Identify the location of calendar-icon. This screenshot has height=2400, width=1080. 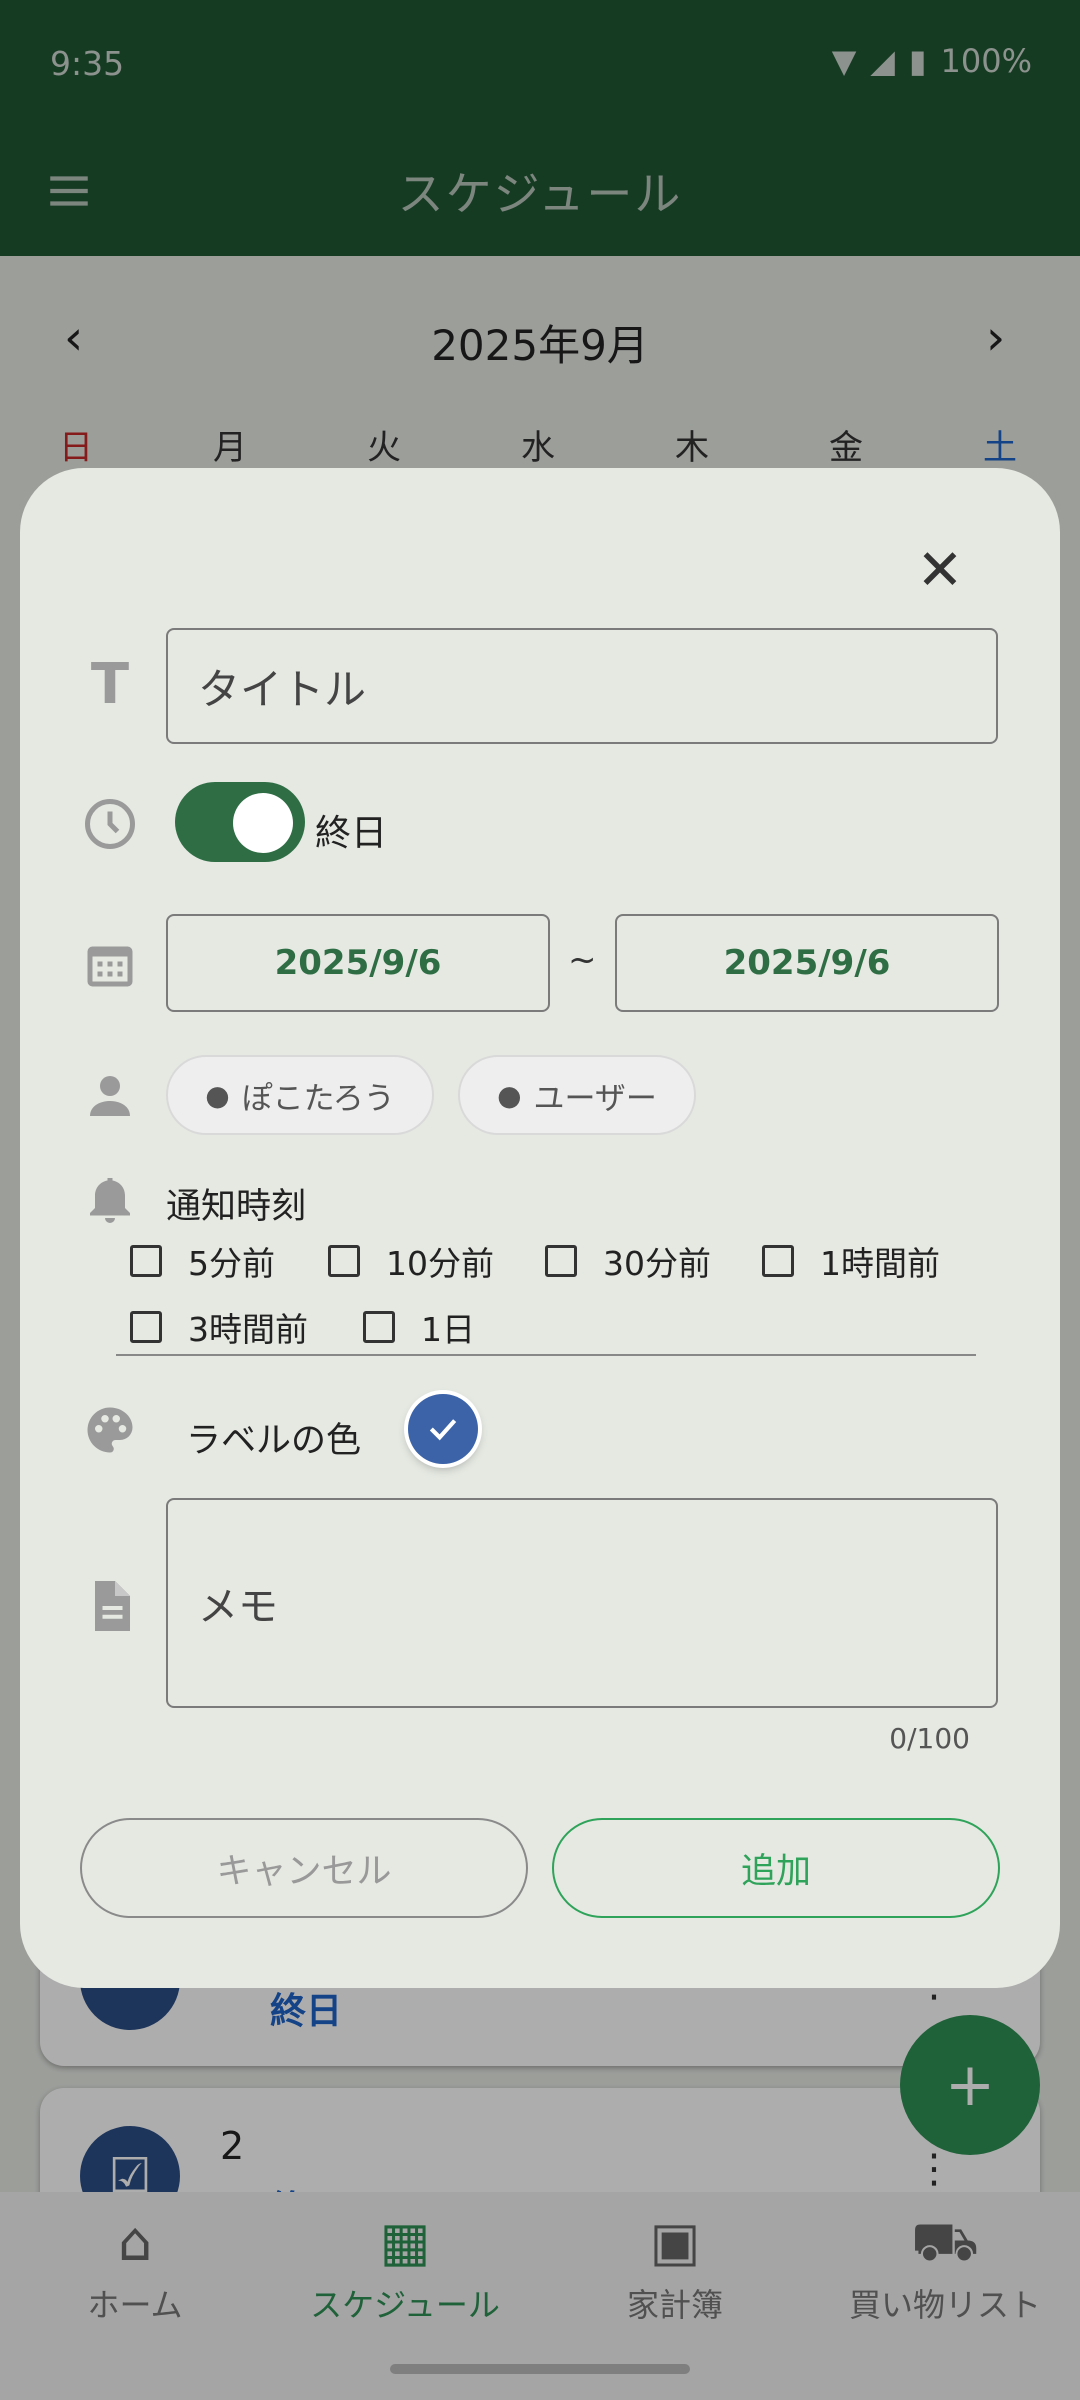
(110, 966).